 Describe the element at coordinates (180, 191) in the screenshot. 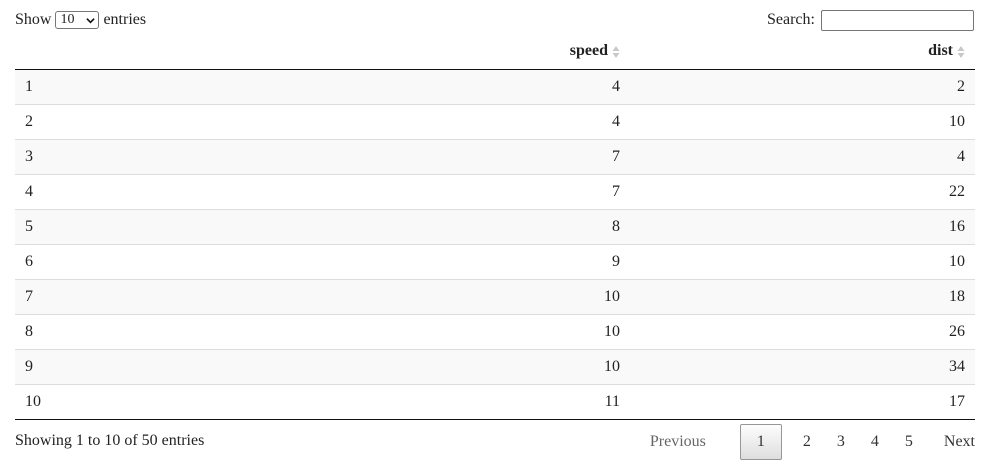

I see `cell-index: 4` at that location.